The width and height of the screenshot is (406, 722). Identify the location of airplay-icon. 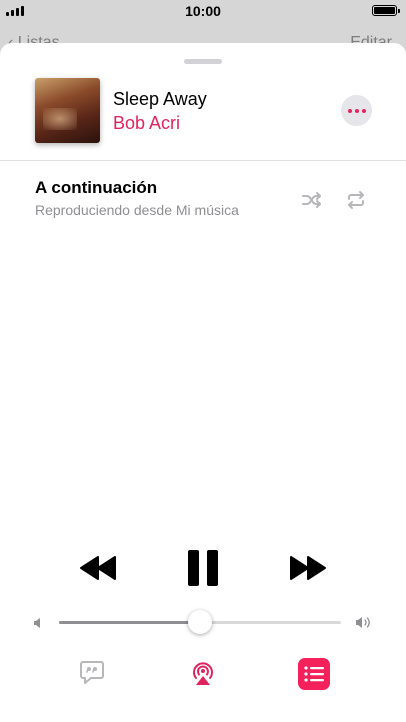
(203, 673).